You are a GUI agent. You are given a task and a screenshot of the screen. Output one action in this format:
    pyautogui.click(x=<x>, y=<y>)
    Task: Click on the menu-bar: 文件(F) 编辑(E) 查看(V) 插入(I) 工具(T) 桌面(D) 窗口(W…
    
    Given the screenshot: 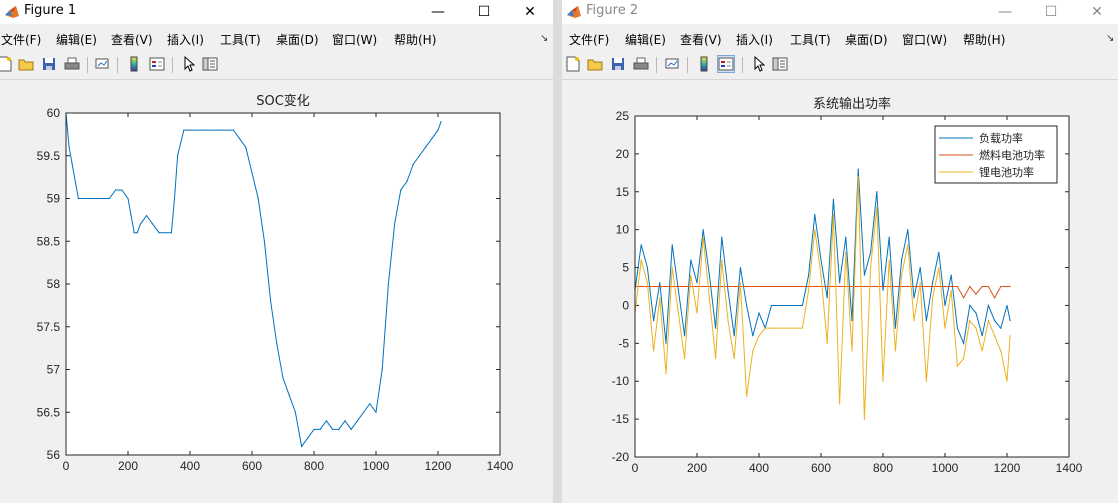 What is the action you would take?
    pyautogui.click(x=840, y=38)
    